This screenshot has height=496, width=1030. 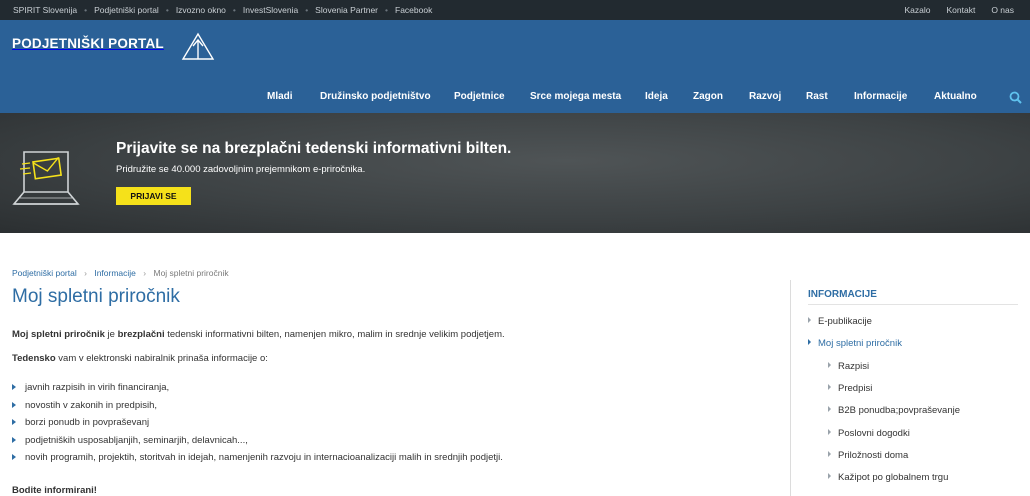 What do you see at coordinates (201, 10) in the screenshot?
I see `topbar-link-izvozno: Izvozno okno` at bounding box center [201, 10].